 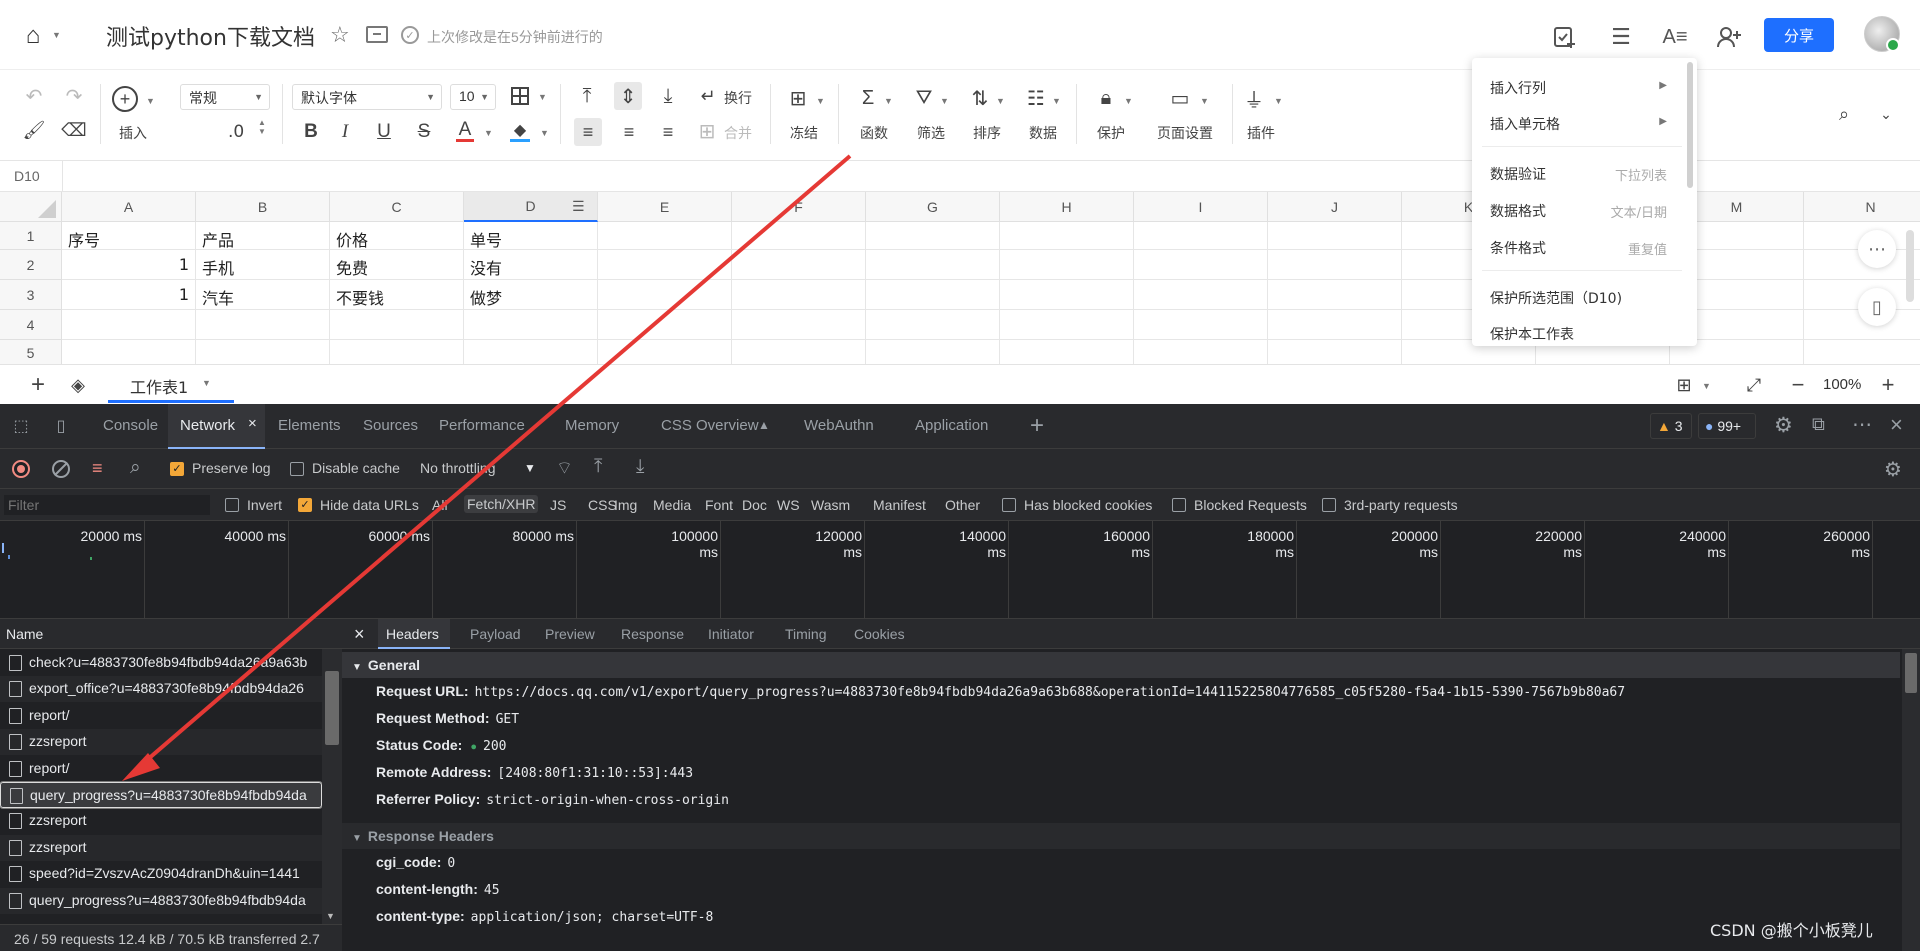 What do you see at coordinates (924, 98) in the screenshot?
I see `filter-icon: ⛛` at bounding box center [924, 98].